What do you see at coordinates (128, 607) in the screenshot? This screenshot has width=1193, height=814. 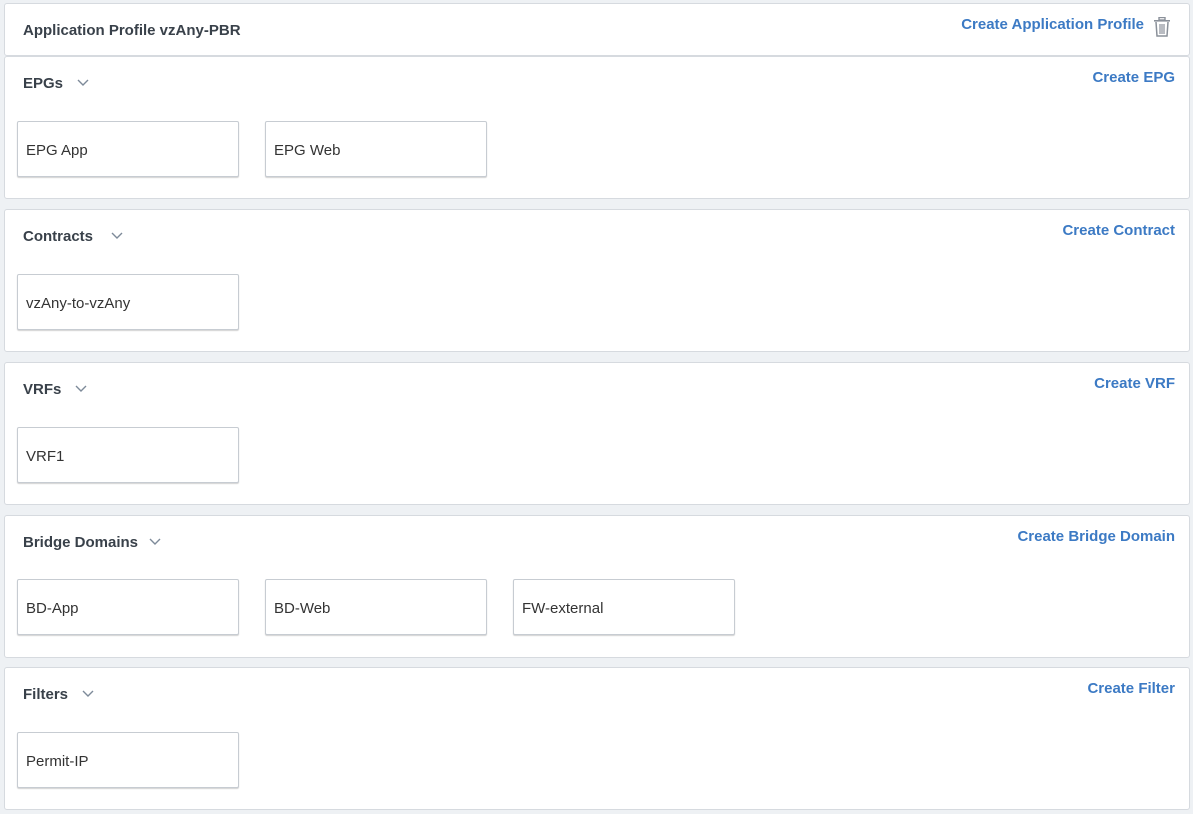 I see `bridge-domain-card-app: BD-App` at bounding box center [128, 607].